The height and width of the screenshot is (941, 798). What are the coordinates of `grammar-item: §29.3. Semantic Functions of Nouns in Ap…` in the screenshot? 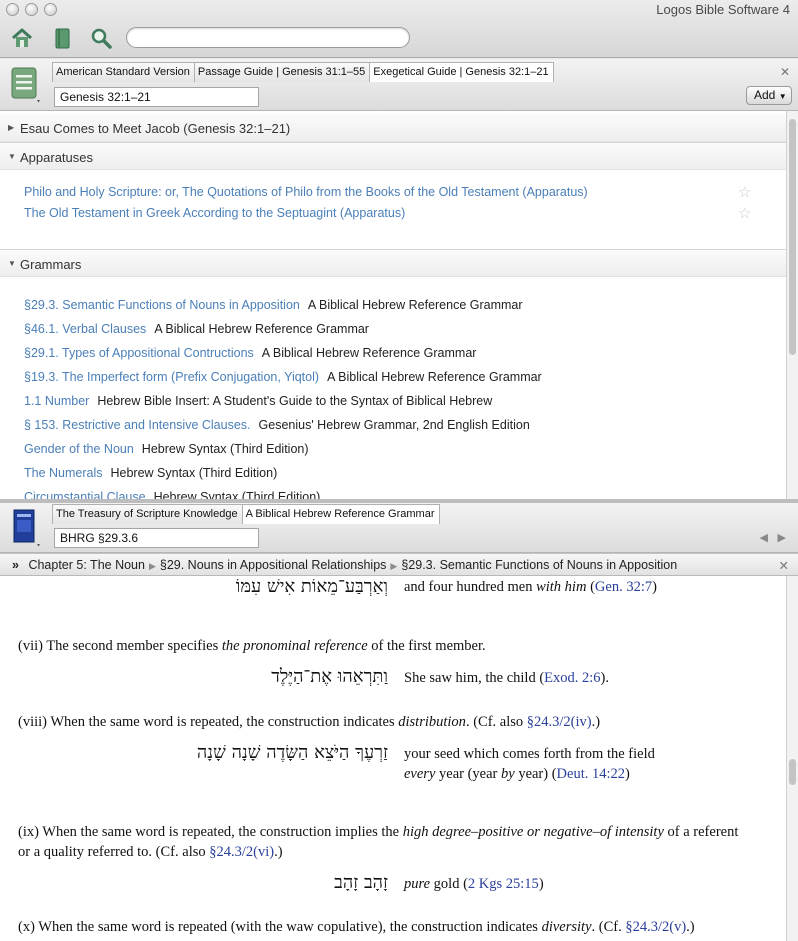 It's located at (273, 305).